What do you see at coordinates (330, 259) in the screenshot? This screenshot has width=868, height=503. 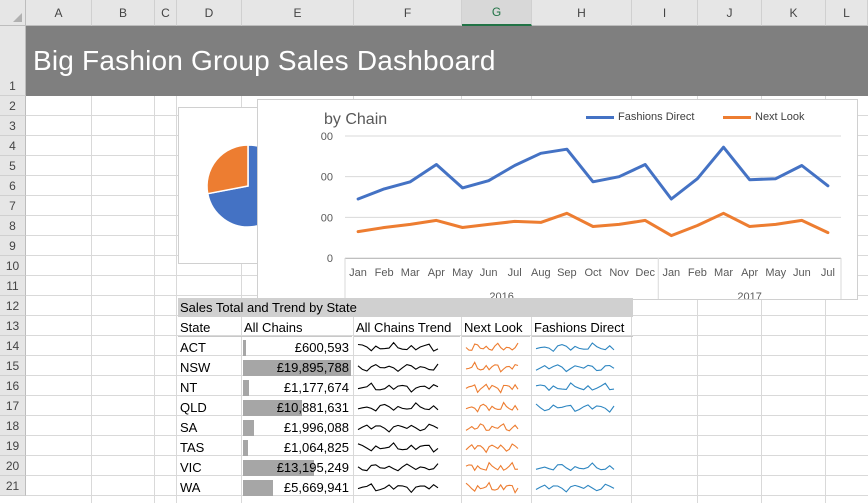 I see `y-tick-label: 0` at bounding box center [330, 259].